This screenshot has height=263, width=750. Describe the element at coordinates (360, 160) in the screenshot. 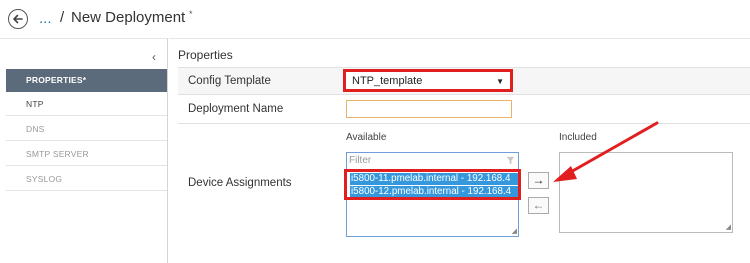

I see `filter-placeholder: Filter` at that location.